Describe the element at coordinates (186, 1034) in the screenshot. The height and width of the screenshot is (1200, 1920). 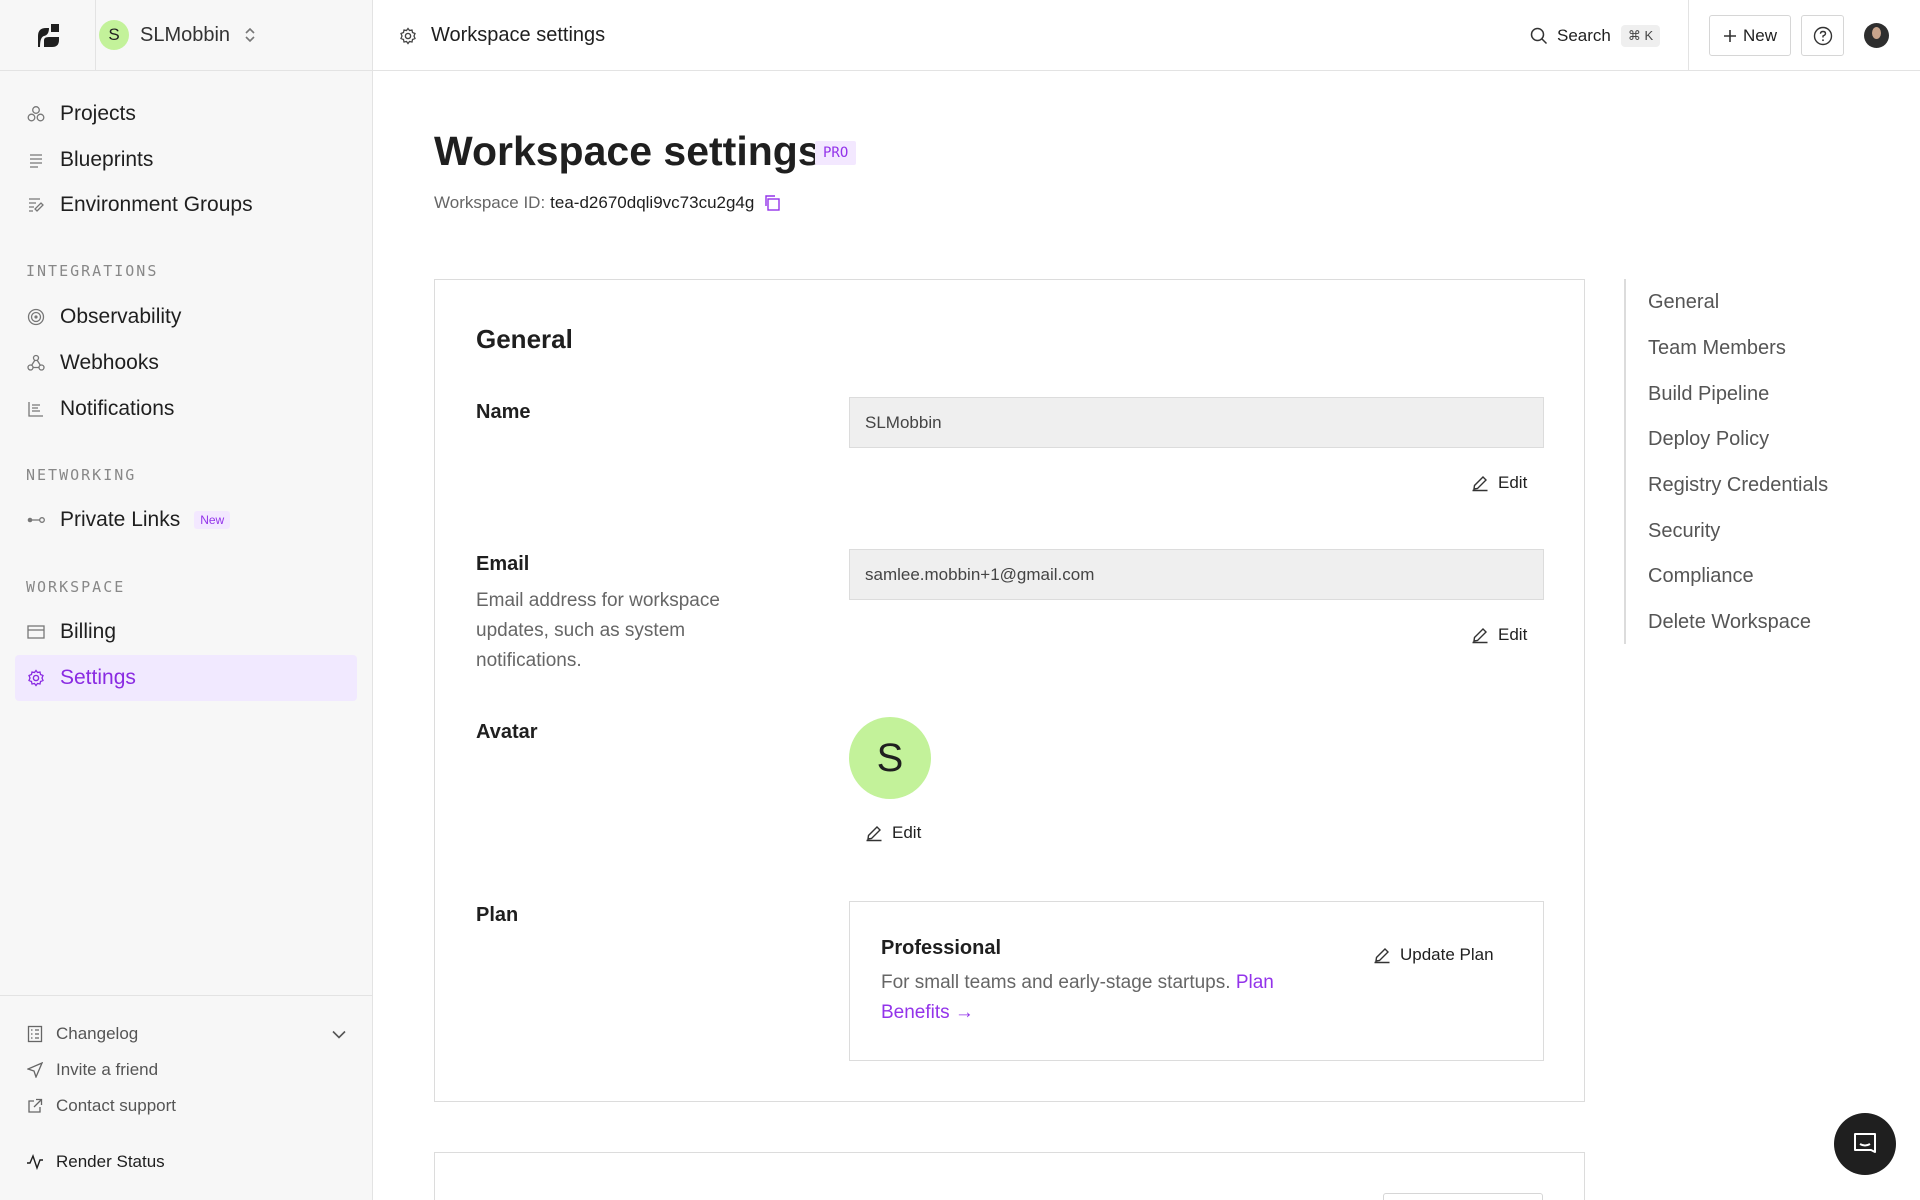
I see `changelog-item: Changelog` at that location.